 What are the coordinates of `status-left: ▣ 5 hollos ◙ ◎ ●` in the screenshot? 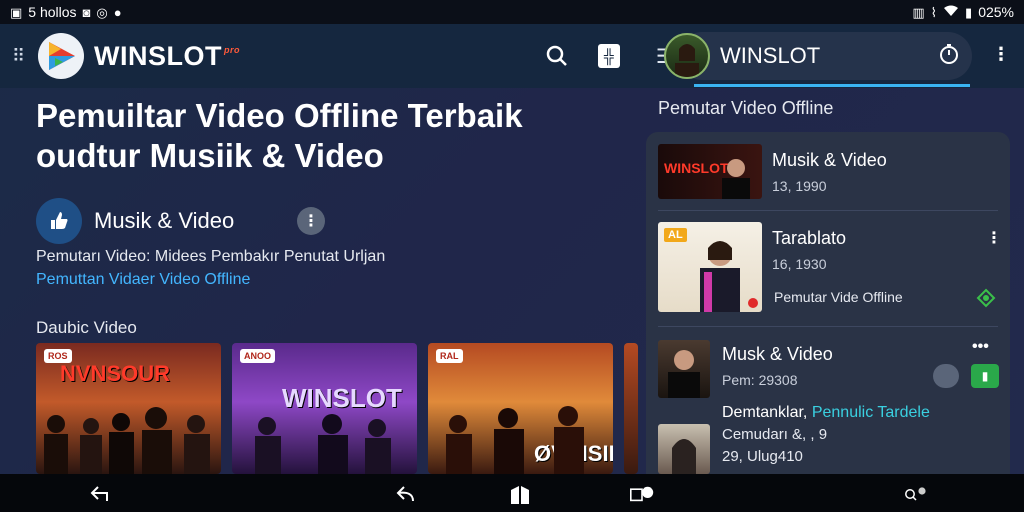 It's located at (66, 12).